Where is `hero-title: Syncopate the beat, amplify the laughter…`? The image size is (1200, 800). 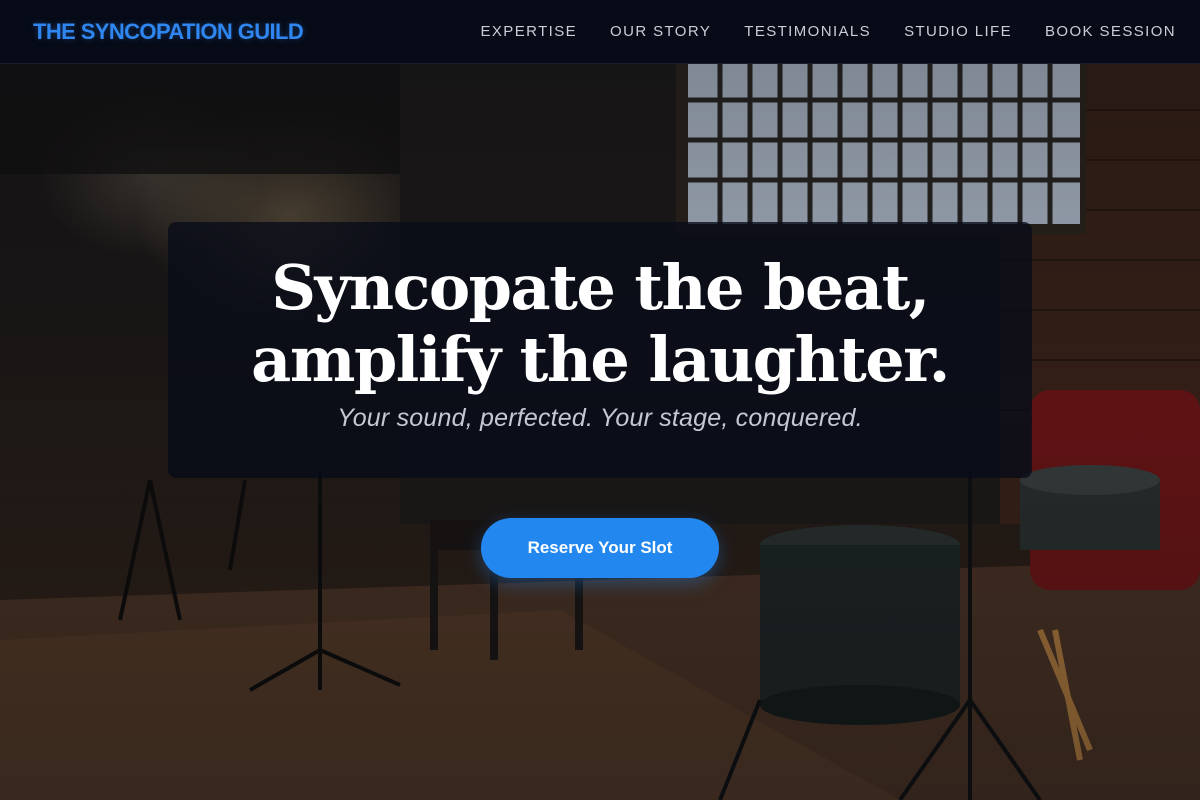 hero-title: Syncopate the beat, amplify the laughter… is located at coordinates (600, 324).